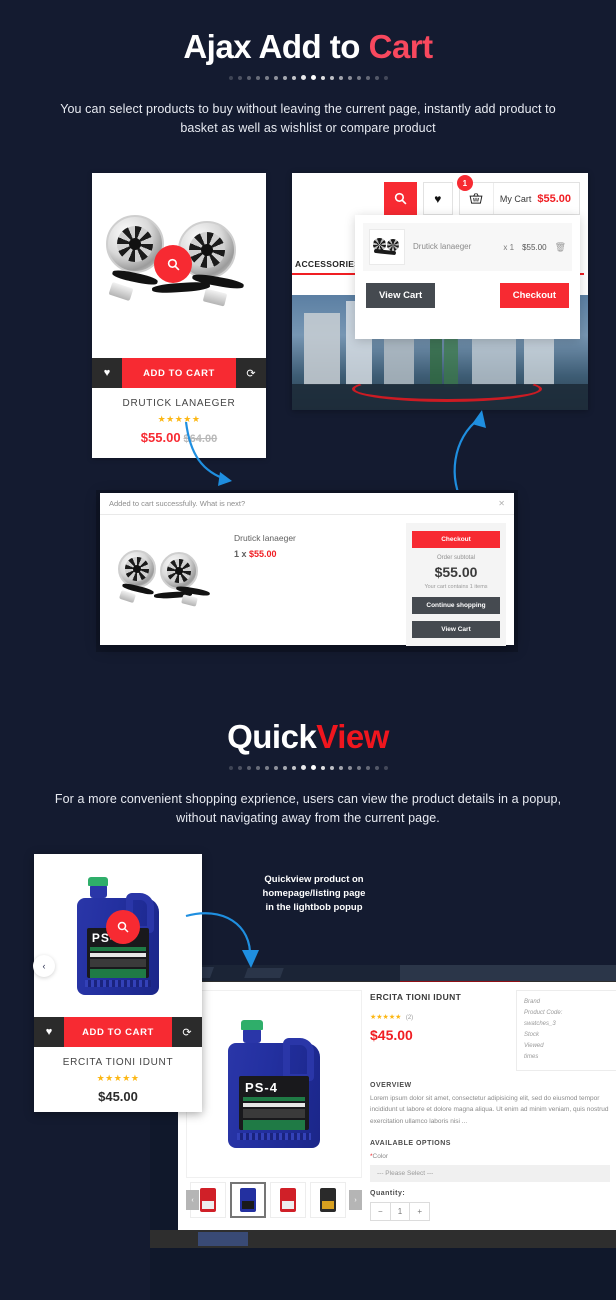 This screenshot has height=1300, width=616. I want to click on view-cart-button: View Cart, so click(401, 295).